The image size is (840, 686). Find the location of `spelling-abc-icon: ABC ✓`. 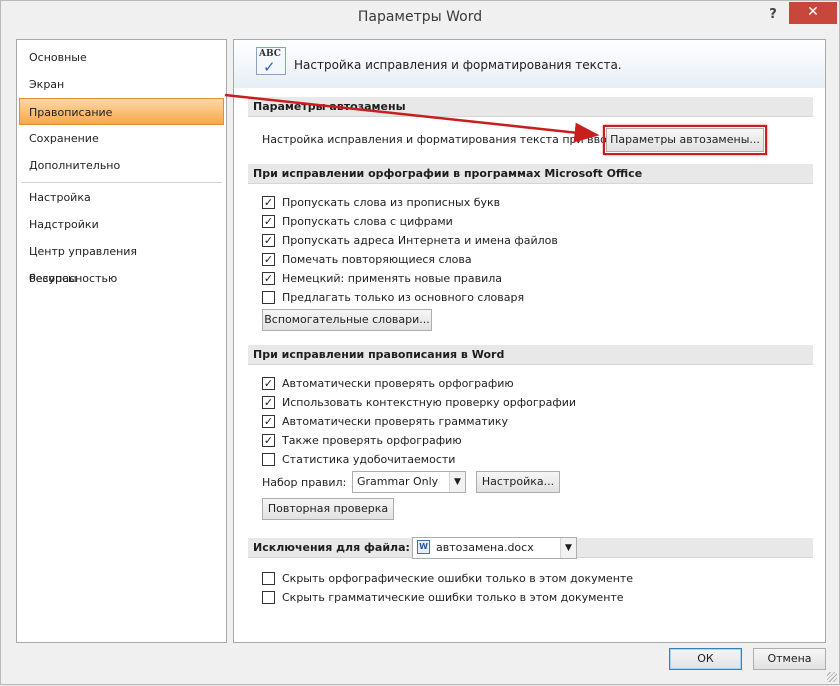

spelling-abc-icon: ABC ✓ is located at coordinates (271, 61).